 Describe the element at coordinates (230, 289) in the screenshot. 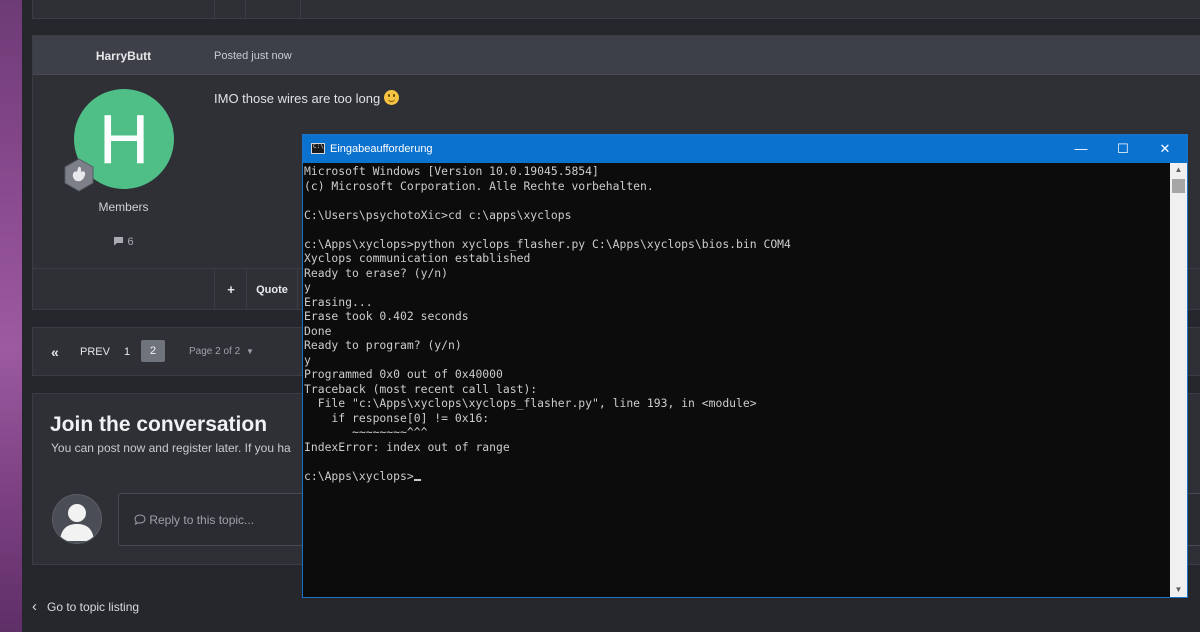

I see `multiquote-button: +` at that location.